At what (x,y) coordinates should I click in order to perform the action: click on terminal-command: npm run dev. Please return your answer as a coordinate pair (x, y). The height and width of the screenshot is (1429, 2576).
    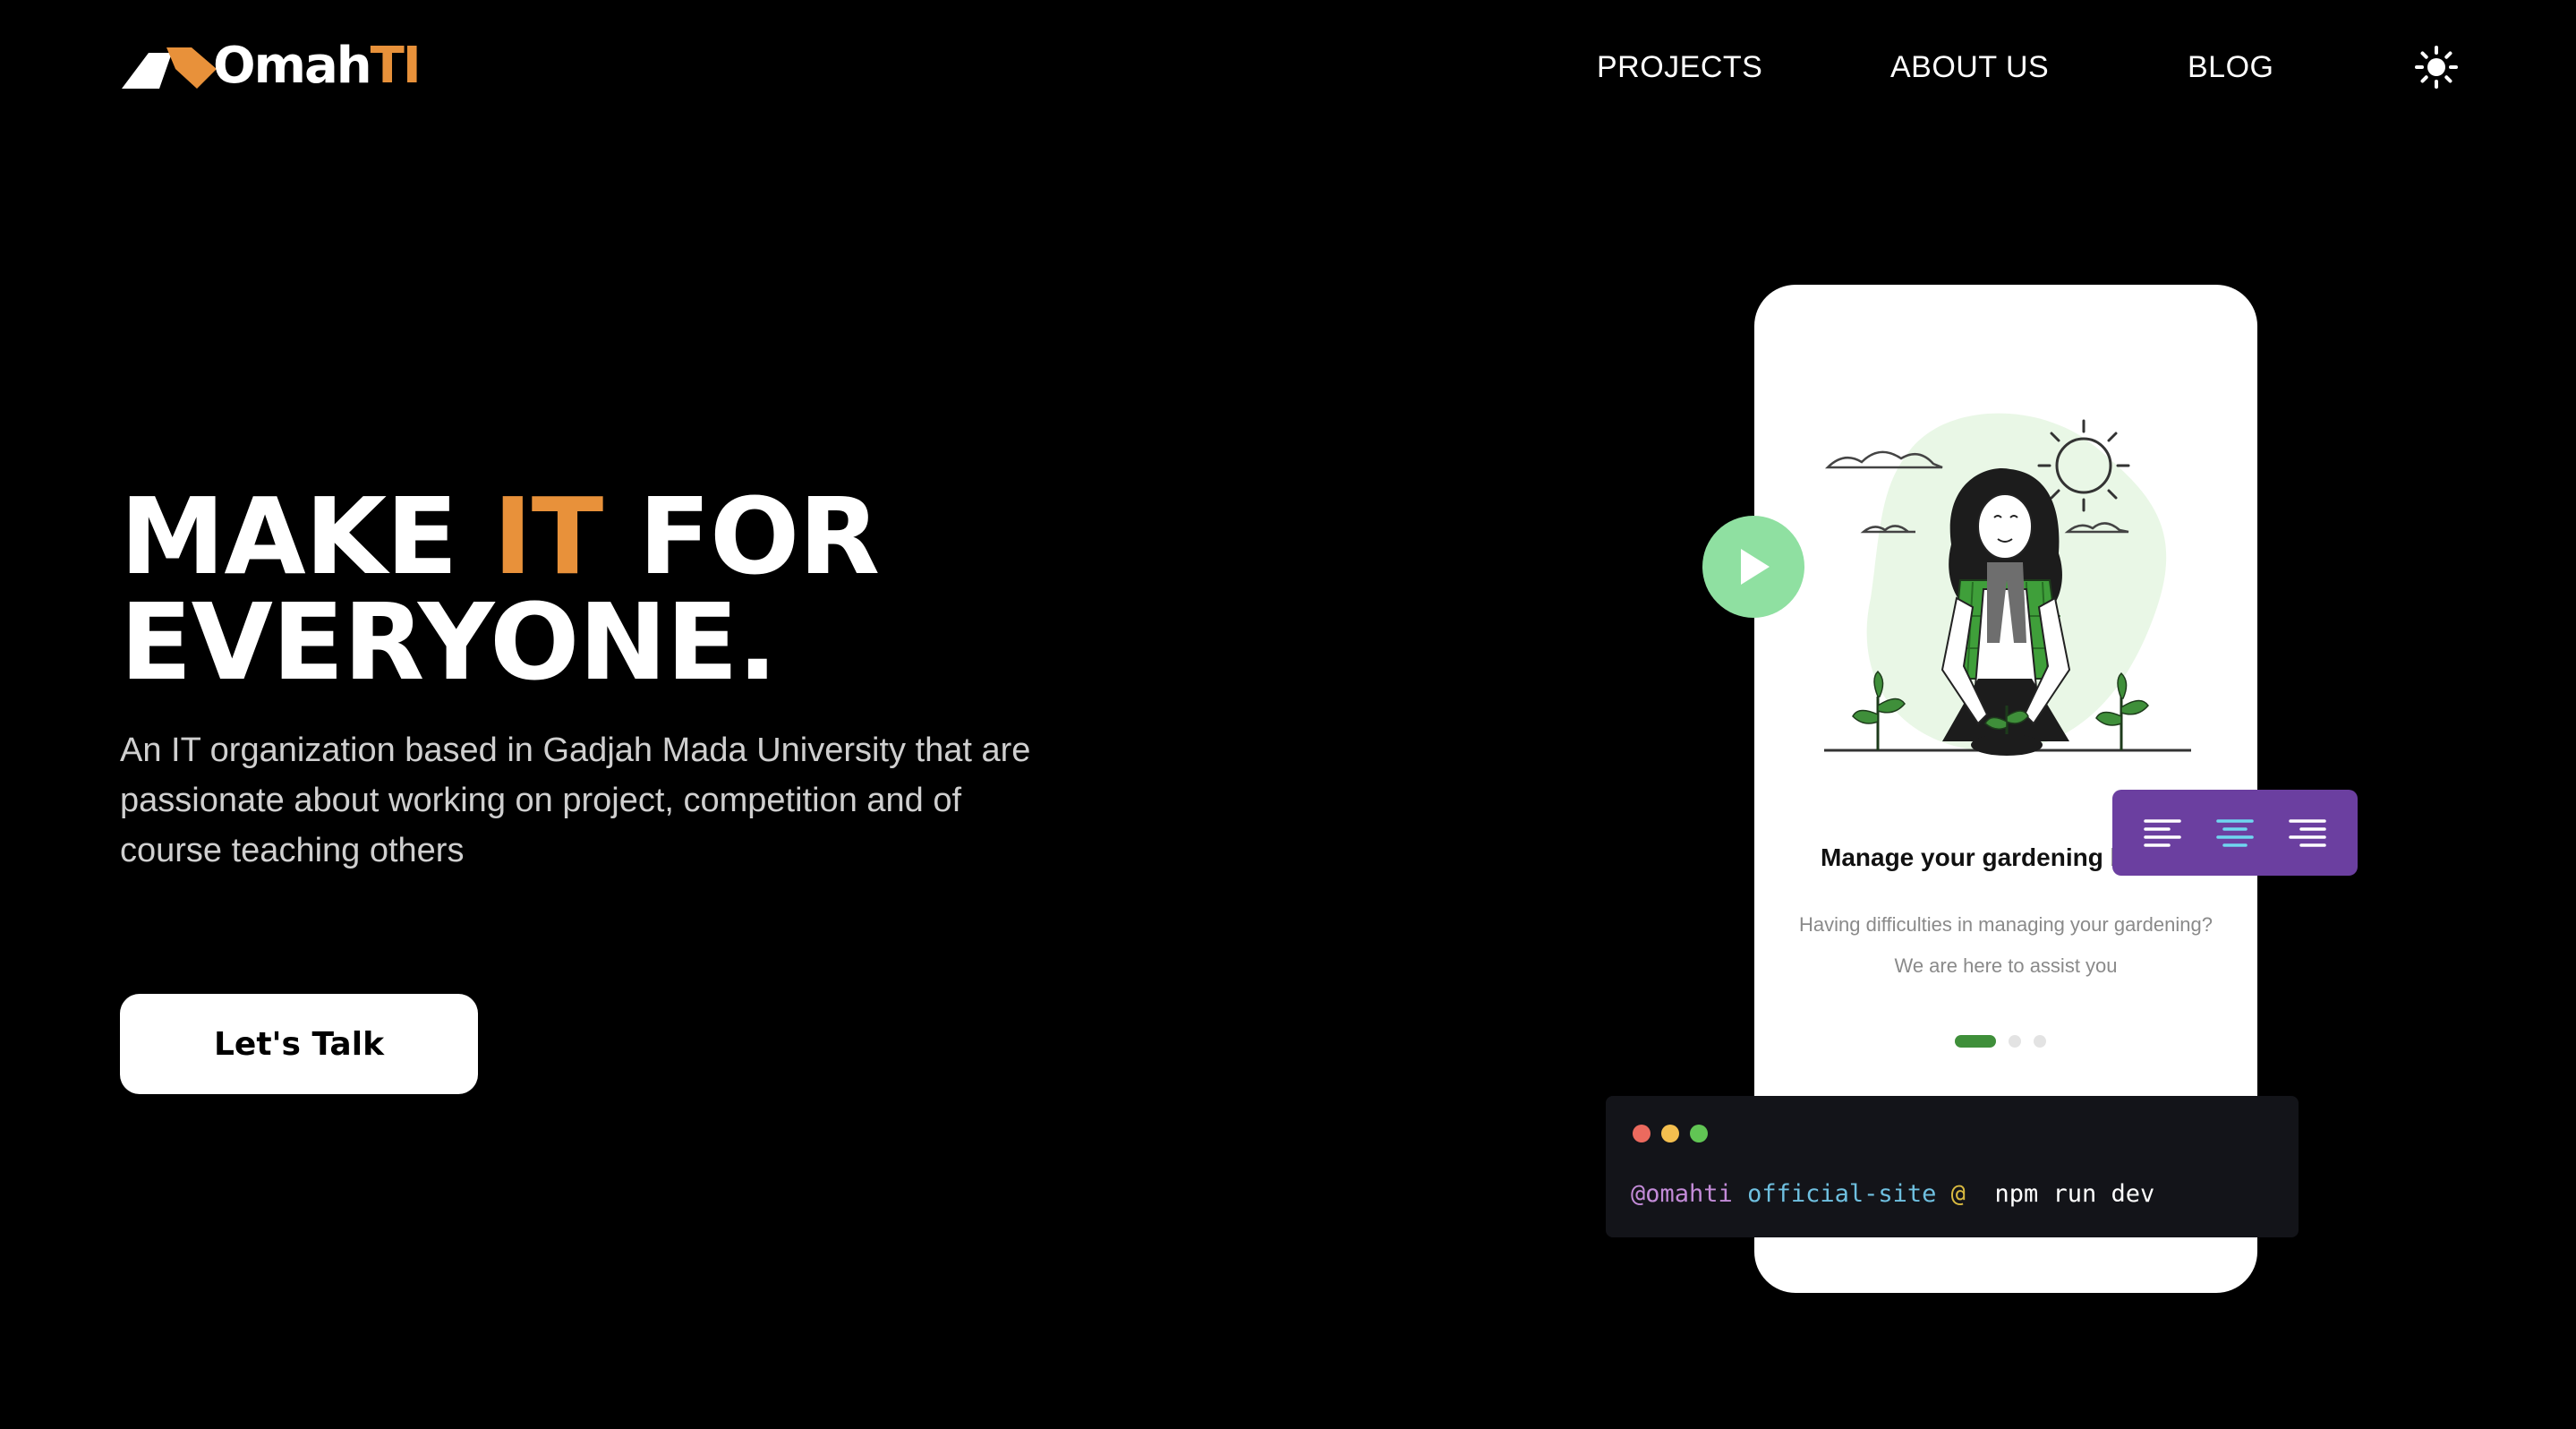
    Looking at the image, I should click on (2074, 1194).